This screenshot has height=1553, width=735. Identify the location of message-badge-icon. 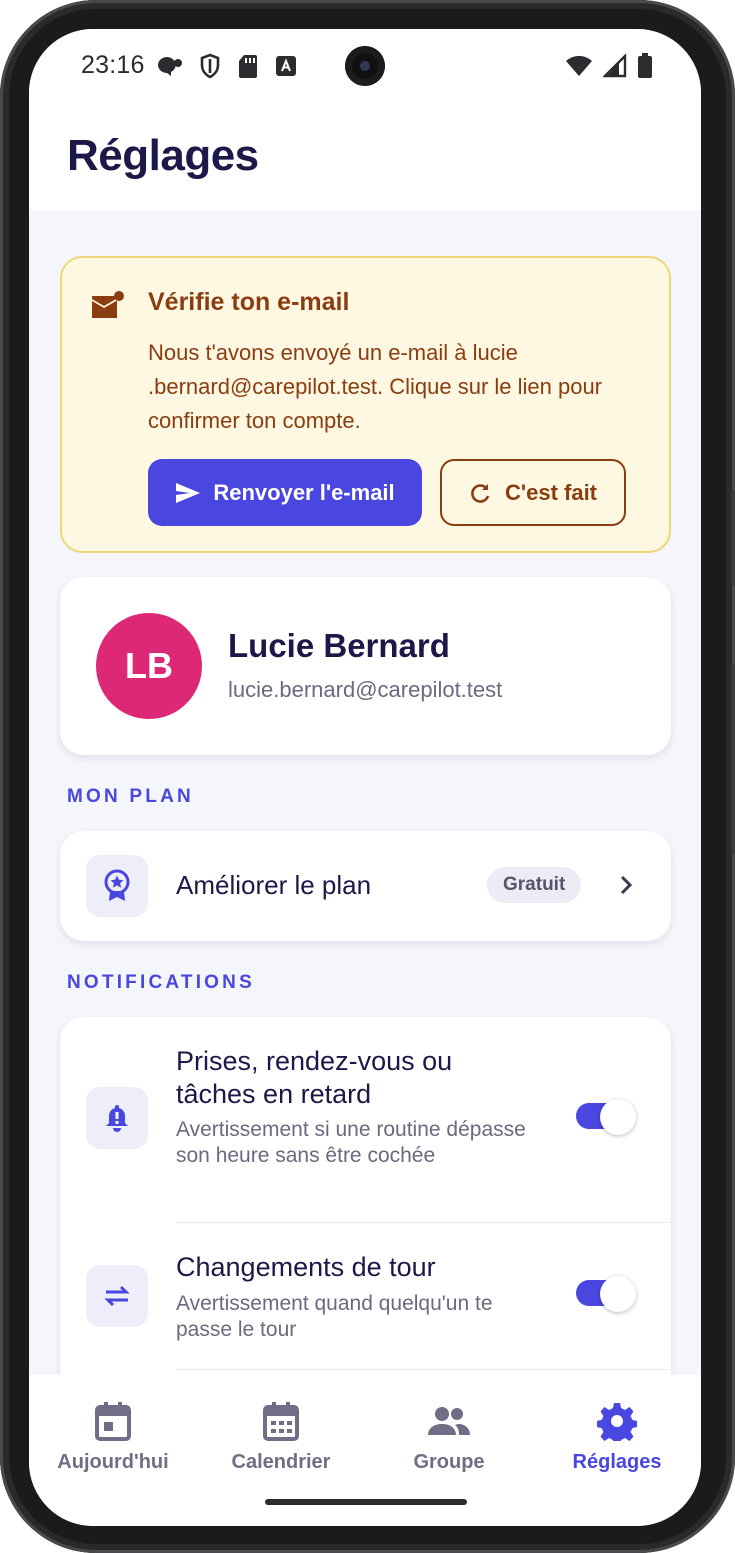
(170, 66).